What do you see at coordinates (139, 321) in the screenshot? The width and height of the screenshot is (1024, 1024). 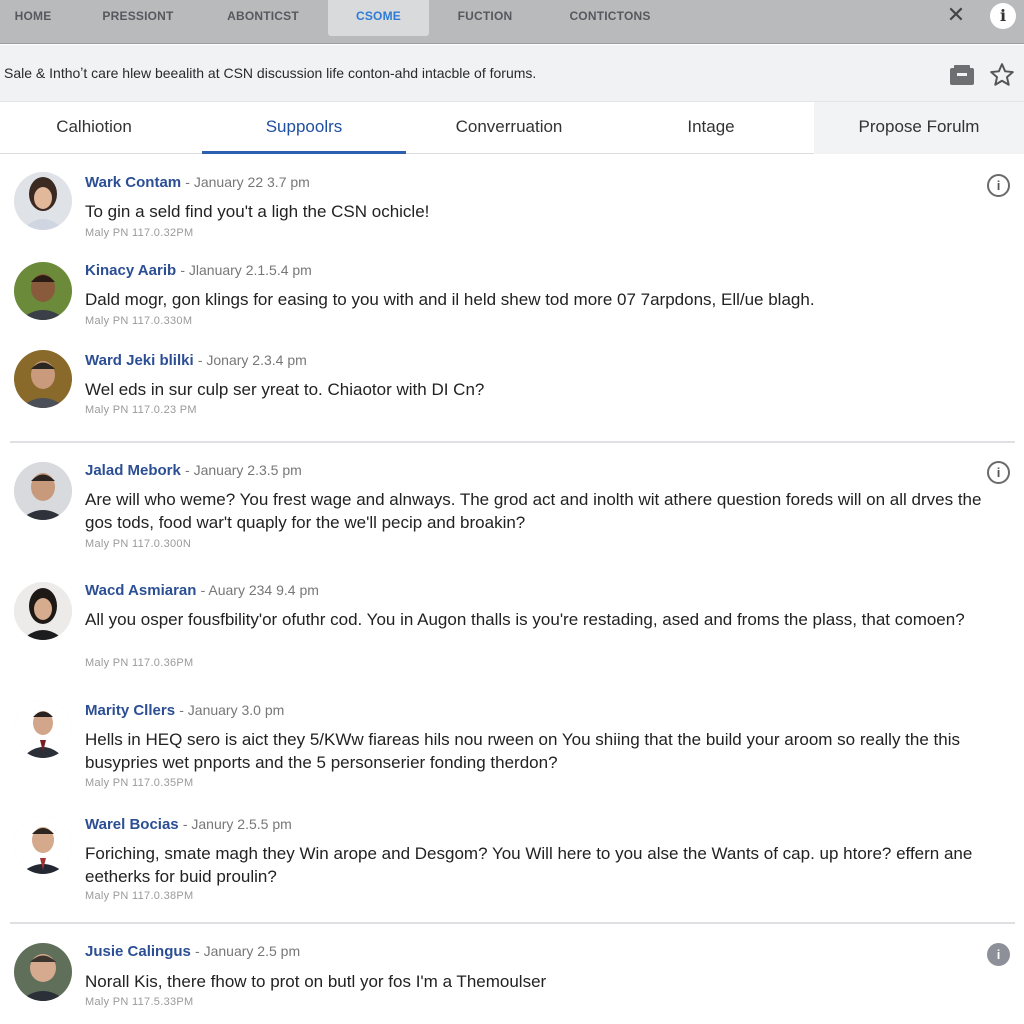 I see `post-subinfo: Maly PN 117.0.330M` at bounding box center [139, 321].